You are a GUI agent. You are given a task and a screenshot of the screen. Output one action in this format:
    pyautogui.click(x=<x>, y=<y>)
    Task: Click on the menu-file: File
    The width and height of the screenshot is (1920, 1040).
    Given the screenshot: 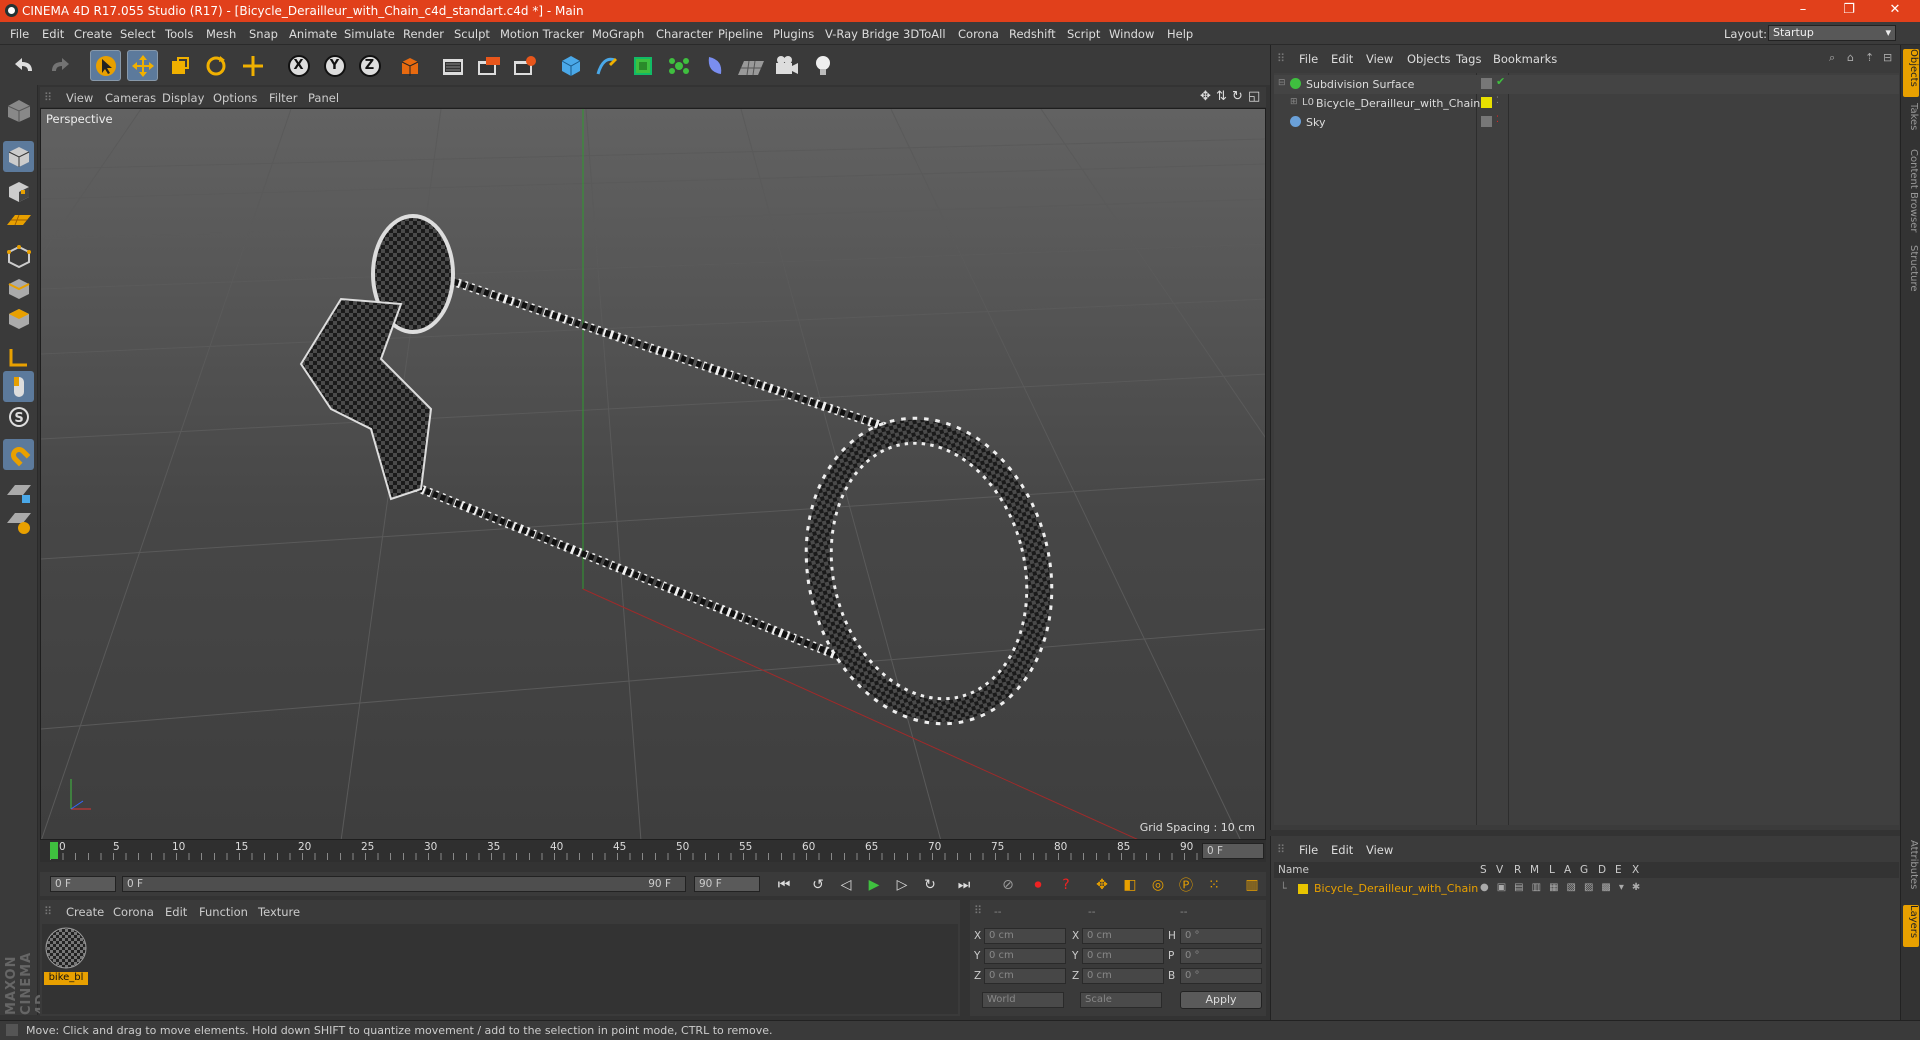 What is the action you would take?
    pyautogui.click(x=19, y=34)
    